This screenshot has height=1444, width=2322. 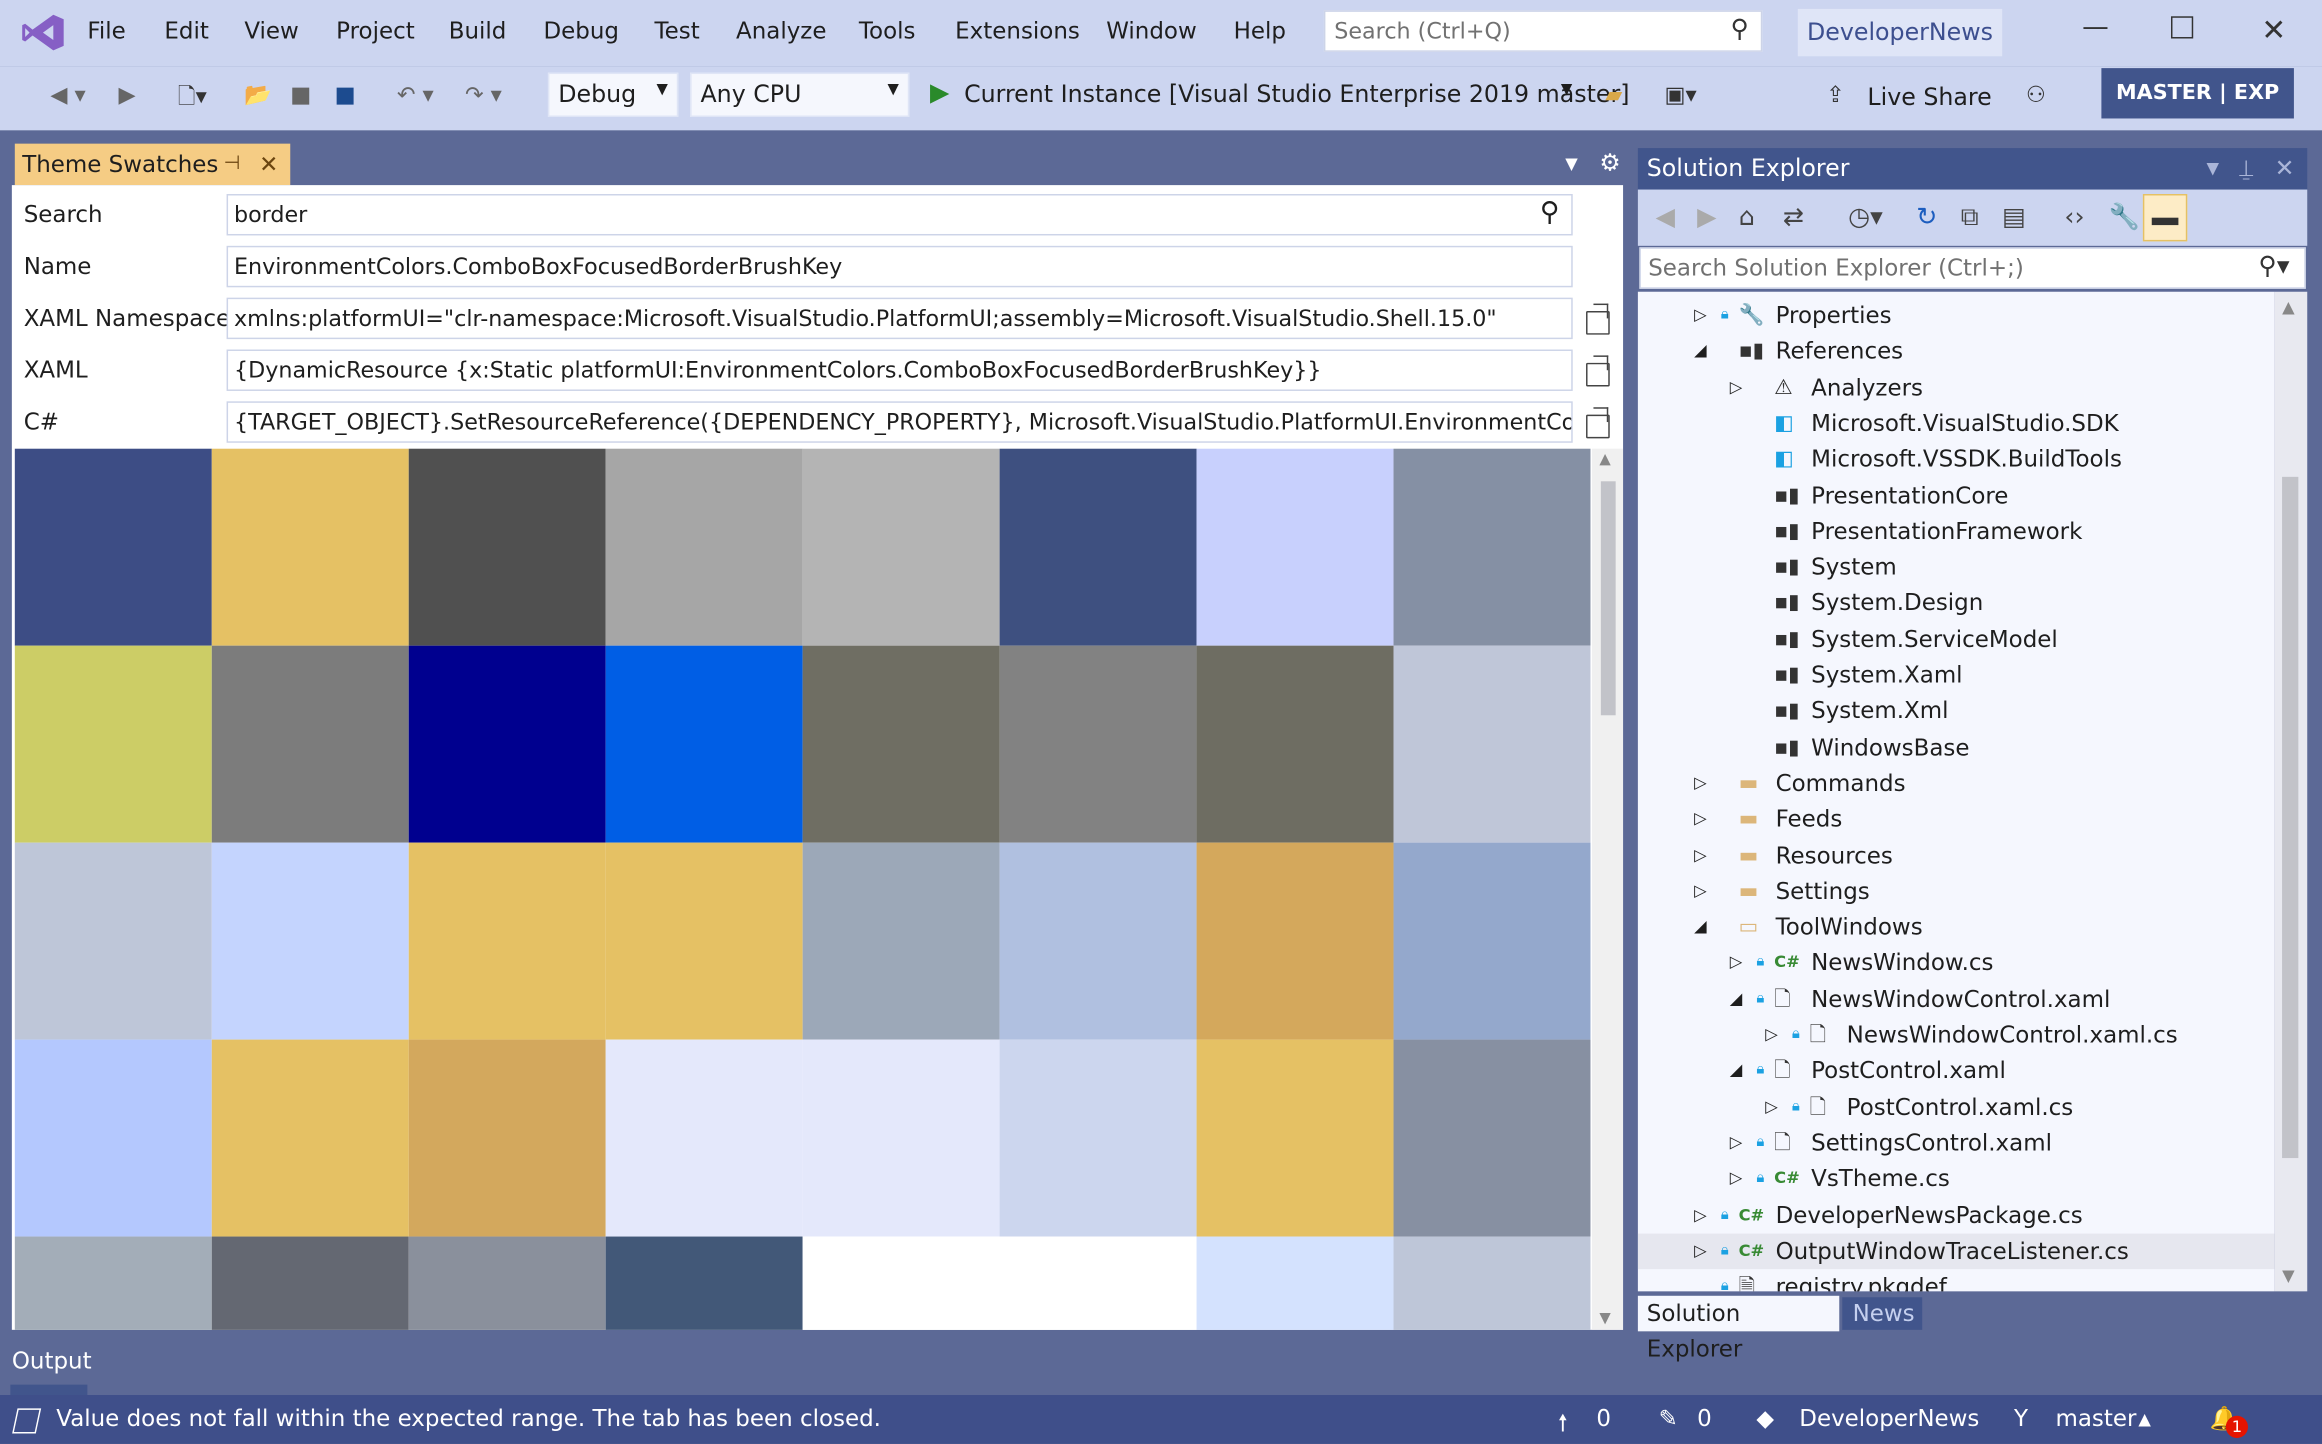 I want to click on vertical-scrollbar: ▲ ▼, so click(x=1607, y=889).